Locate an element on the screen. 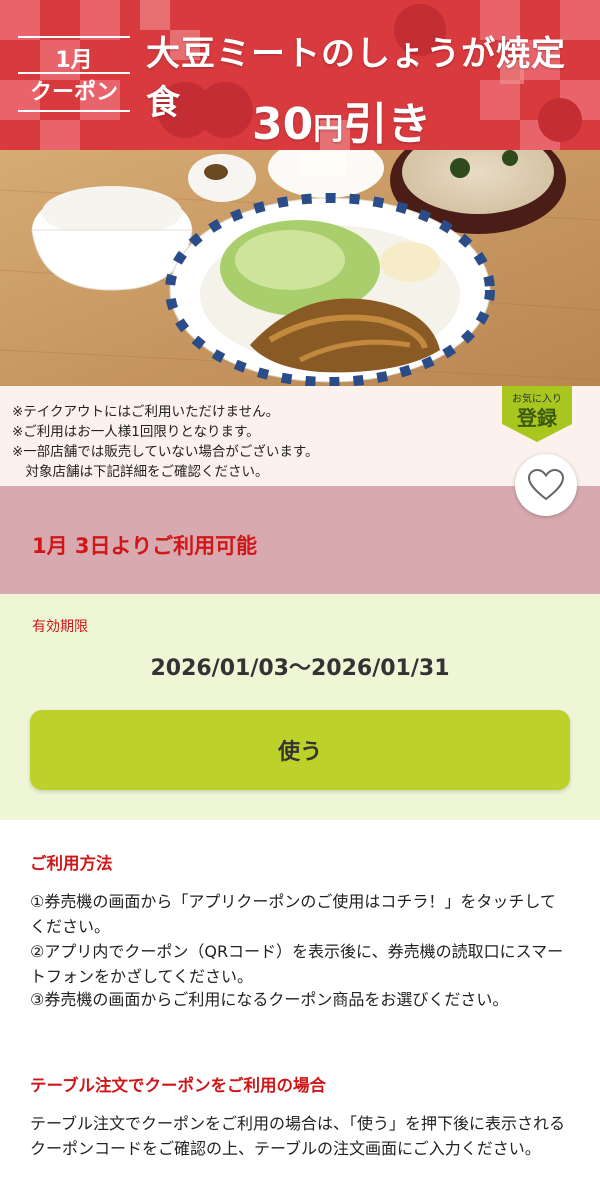 The width and height of the screenshot is (600, 1200). month-label: 1月 is located at coordinates (74, 60).